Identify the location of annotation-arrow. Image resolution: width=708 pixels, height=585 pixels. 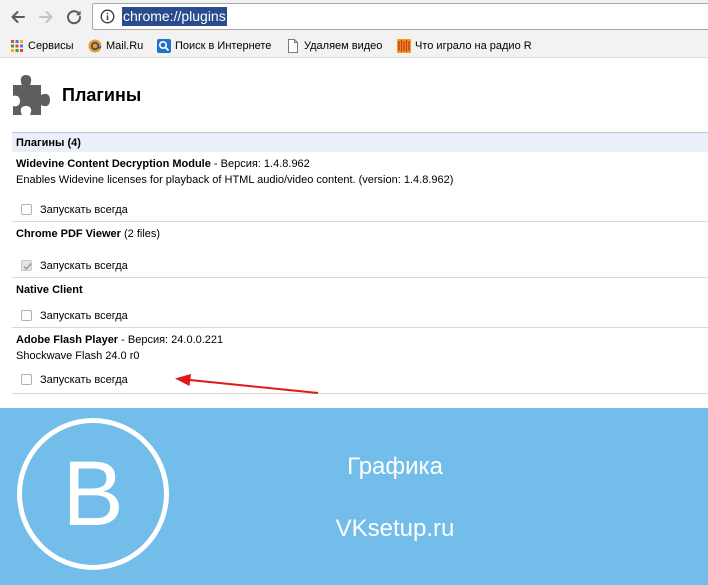
(247, 384).